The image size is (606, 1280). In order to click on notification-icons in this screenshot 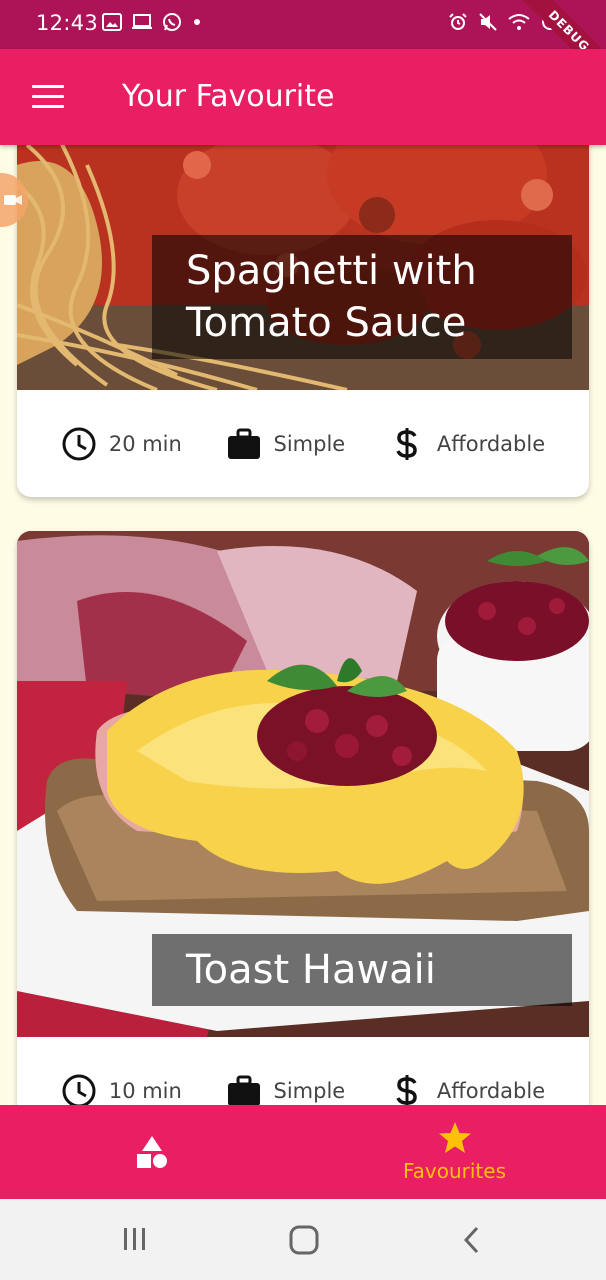, I will do `click(152, 22)`.